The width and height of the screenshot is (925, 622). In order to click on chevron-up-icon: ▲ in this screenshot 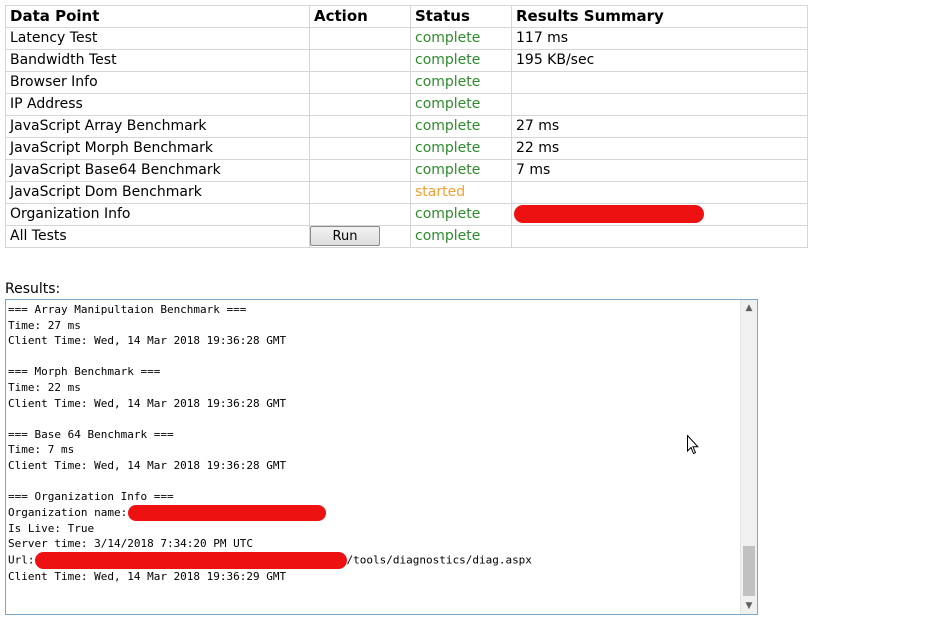, I will do `click(749, 308)`.